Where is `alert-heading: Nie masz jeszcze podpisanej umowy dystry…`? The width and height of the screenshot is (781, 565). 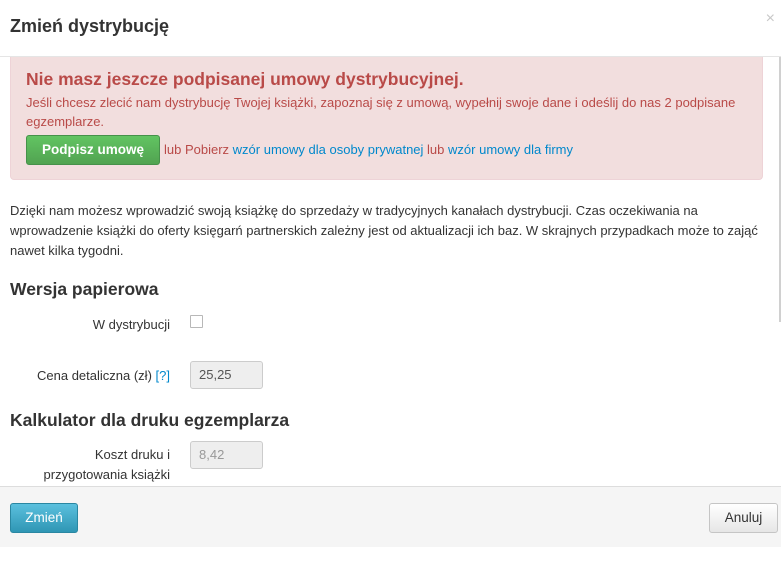 alert-heading: Nie masz jeszcze podpisanej umowy dystry… is located at coordinates (245, 79).